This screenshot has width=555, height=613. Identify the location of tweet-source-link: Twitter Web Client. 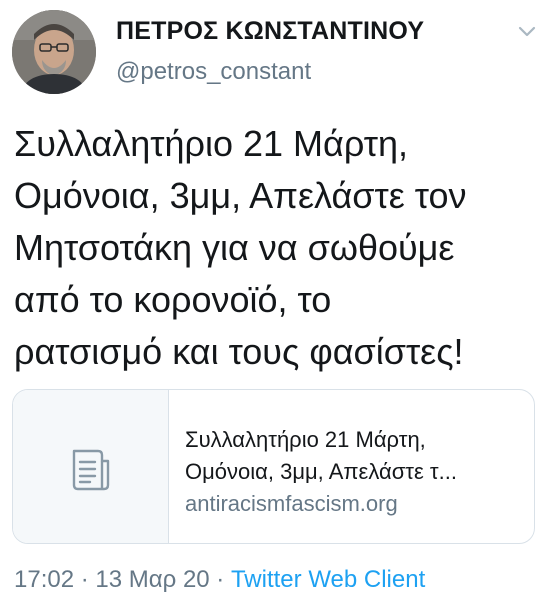
(328, 579).